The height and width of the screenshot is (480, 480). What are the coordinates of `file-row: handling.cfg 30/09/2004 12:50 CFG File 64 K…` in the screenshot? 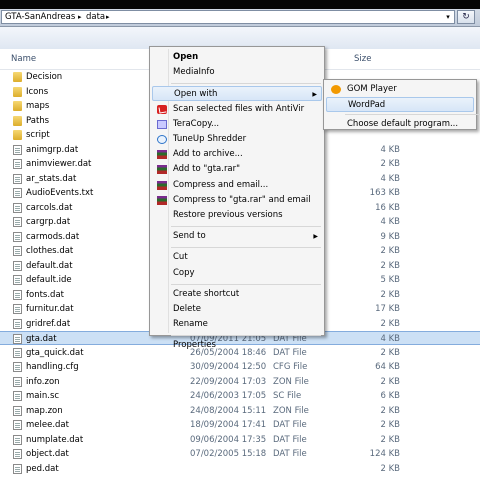 It's located at (240, 367).